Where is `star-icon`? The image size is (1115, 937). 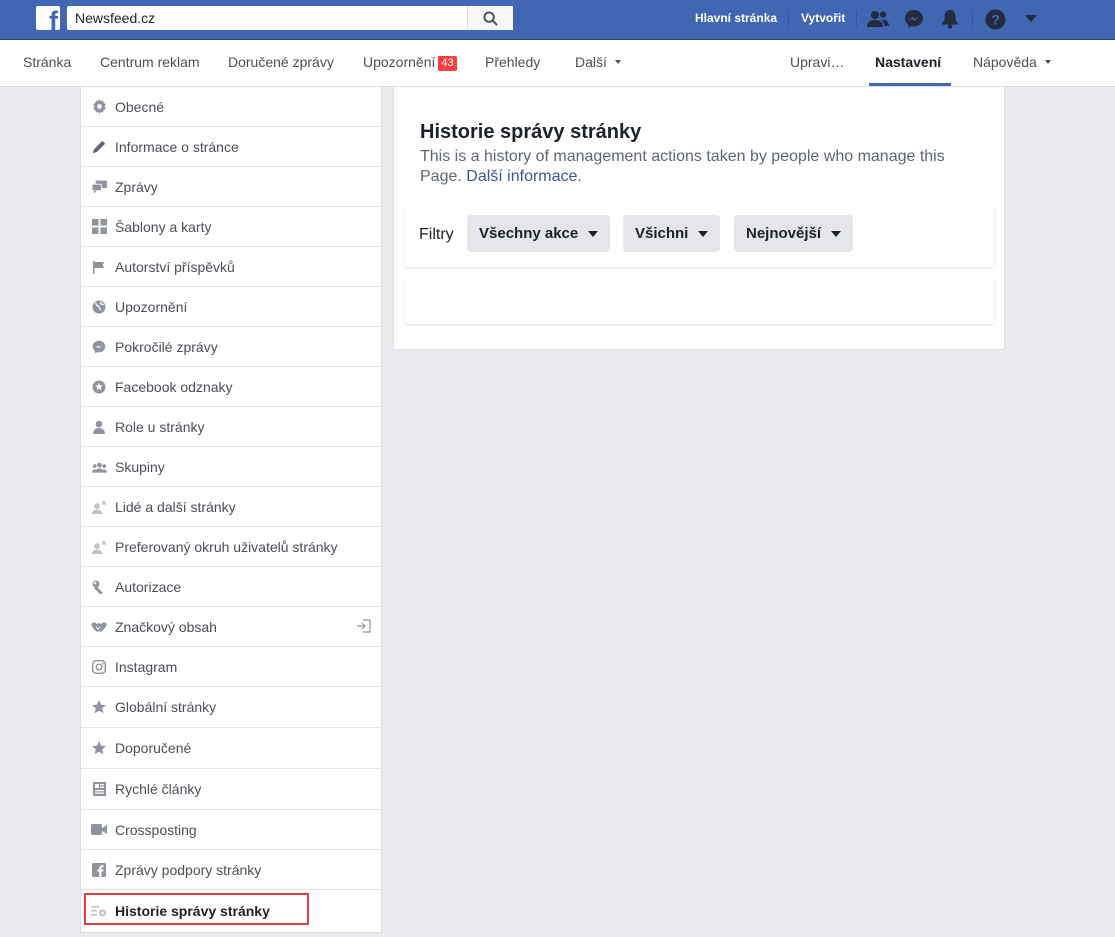
star-icon is located at coordinates (99, 748).